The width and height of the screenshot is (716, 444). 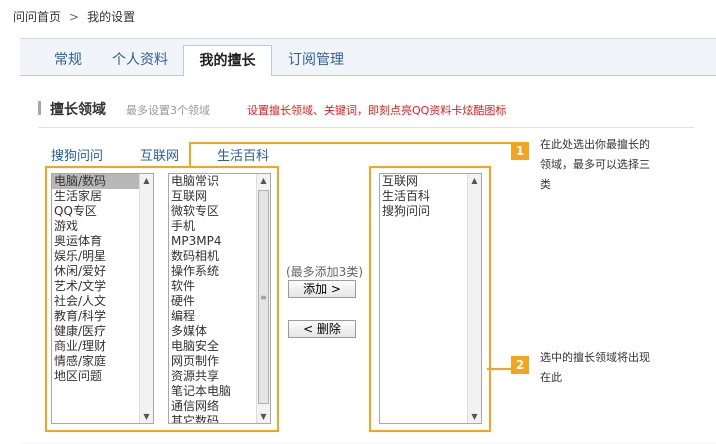 I want to click on list-item: 情感/家庭, so click(x=102, y=361).